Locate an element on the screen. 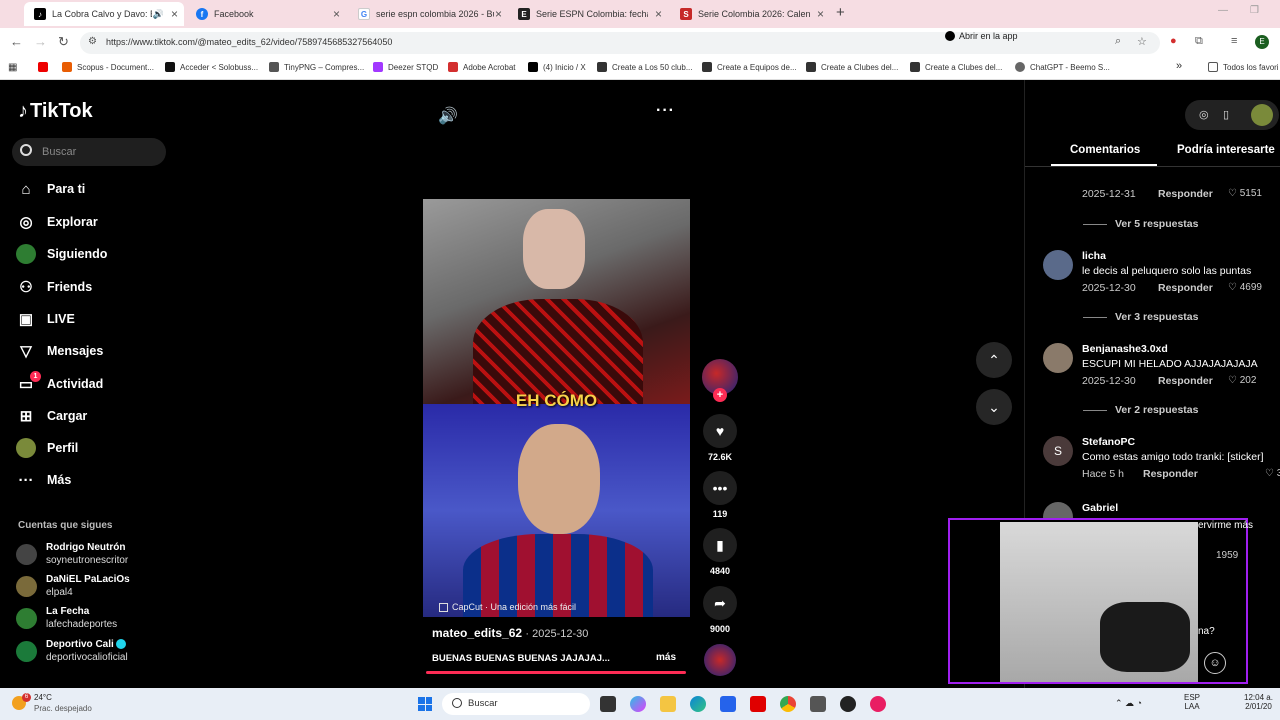 The height and width of the screenshot is (720, 1280). edge-icon is located at coordinates (698, 704).